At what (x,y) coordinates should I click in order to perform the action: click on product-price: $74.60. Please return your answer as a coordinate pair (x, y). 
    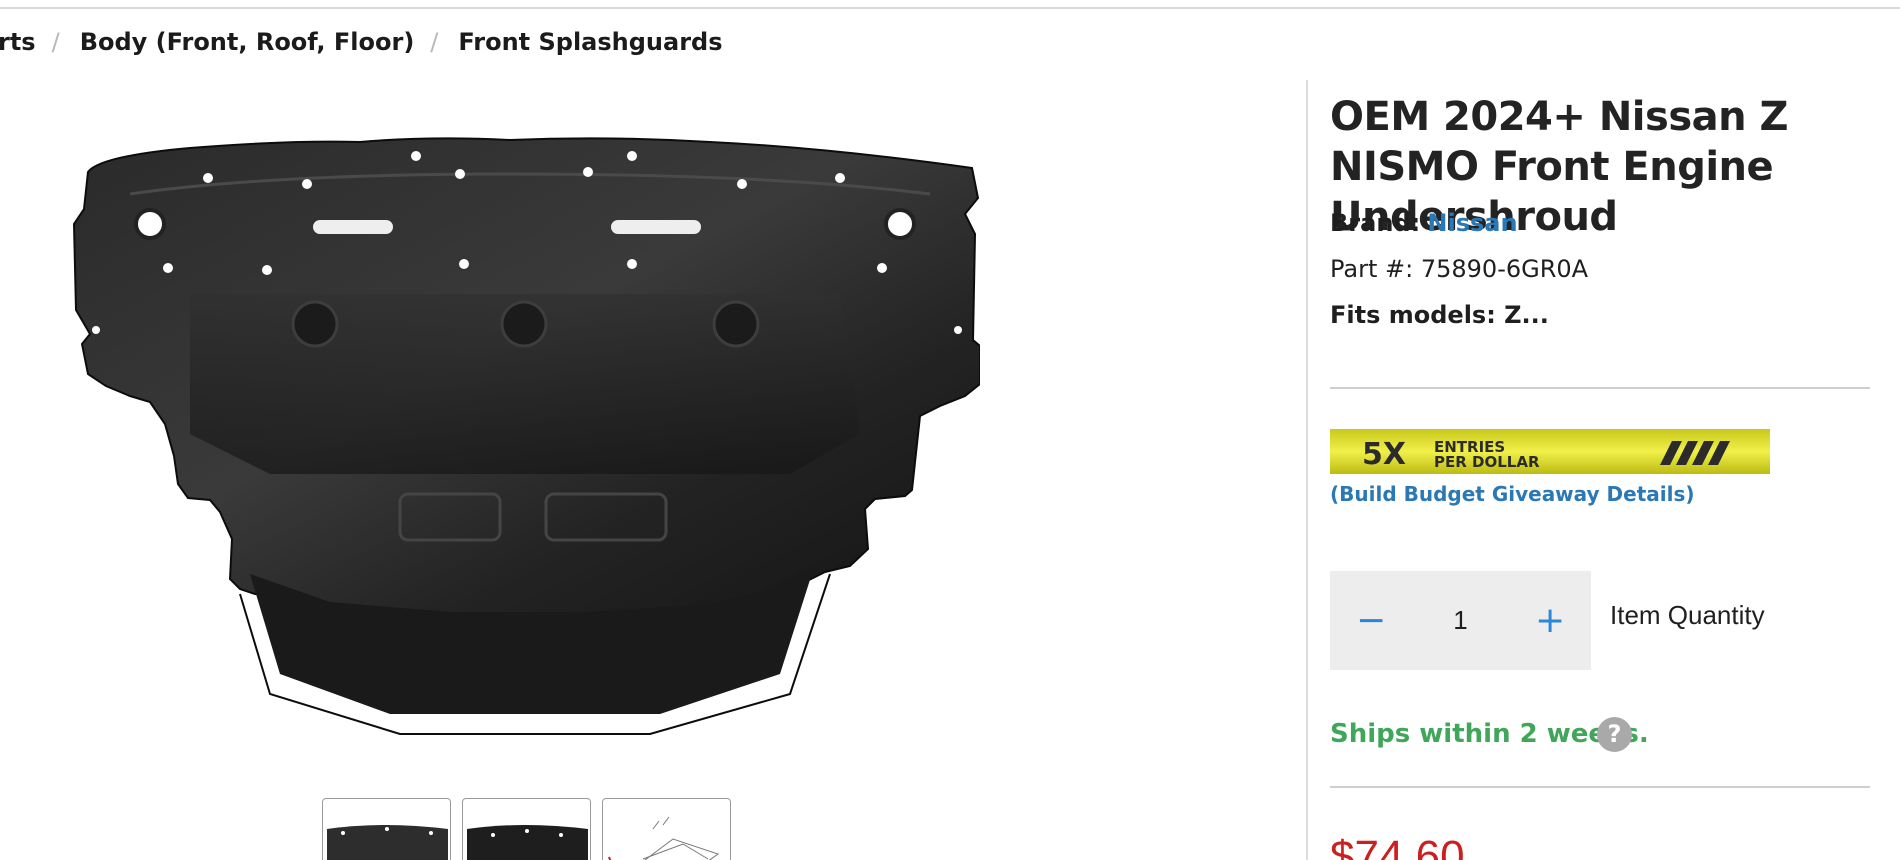
    Looking at the image, I should click on (1397, 846).